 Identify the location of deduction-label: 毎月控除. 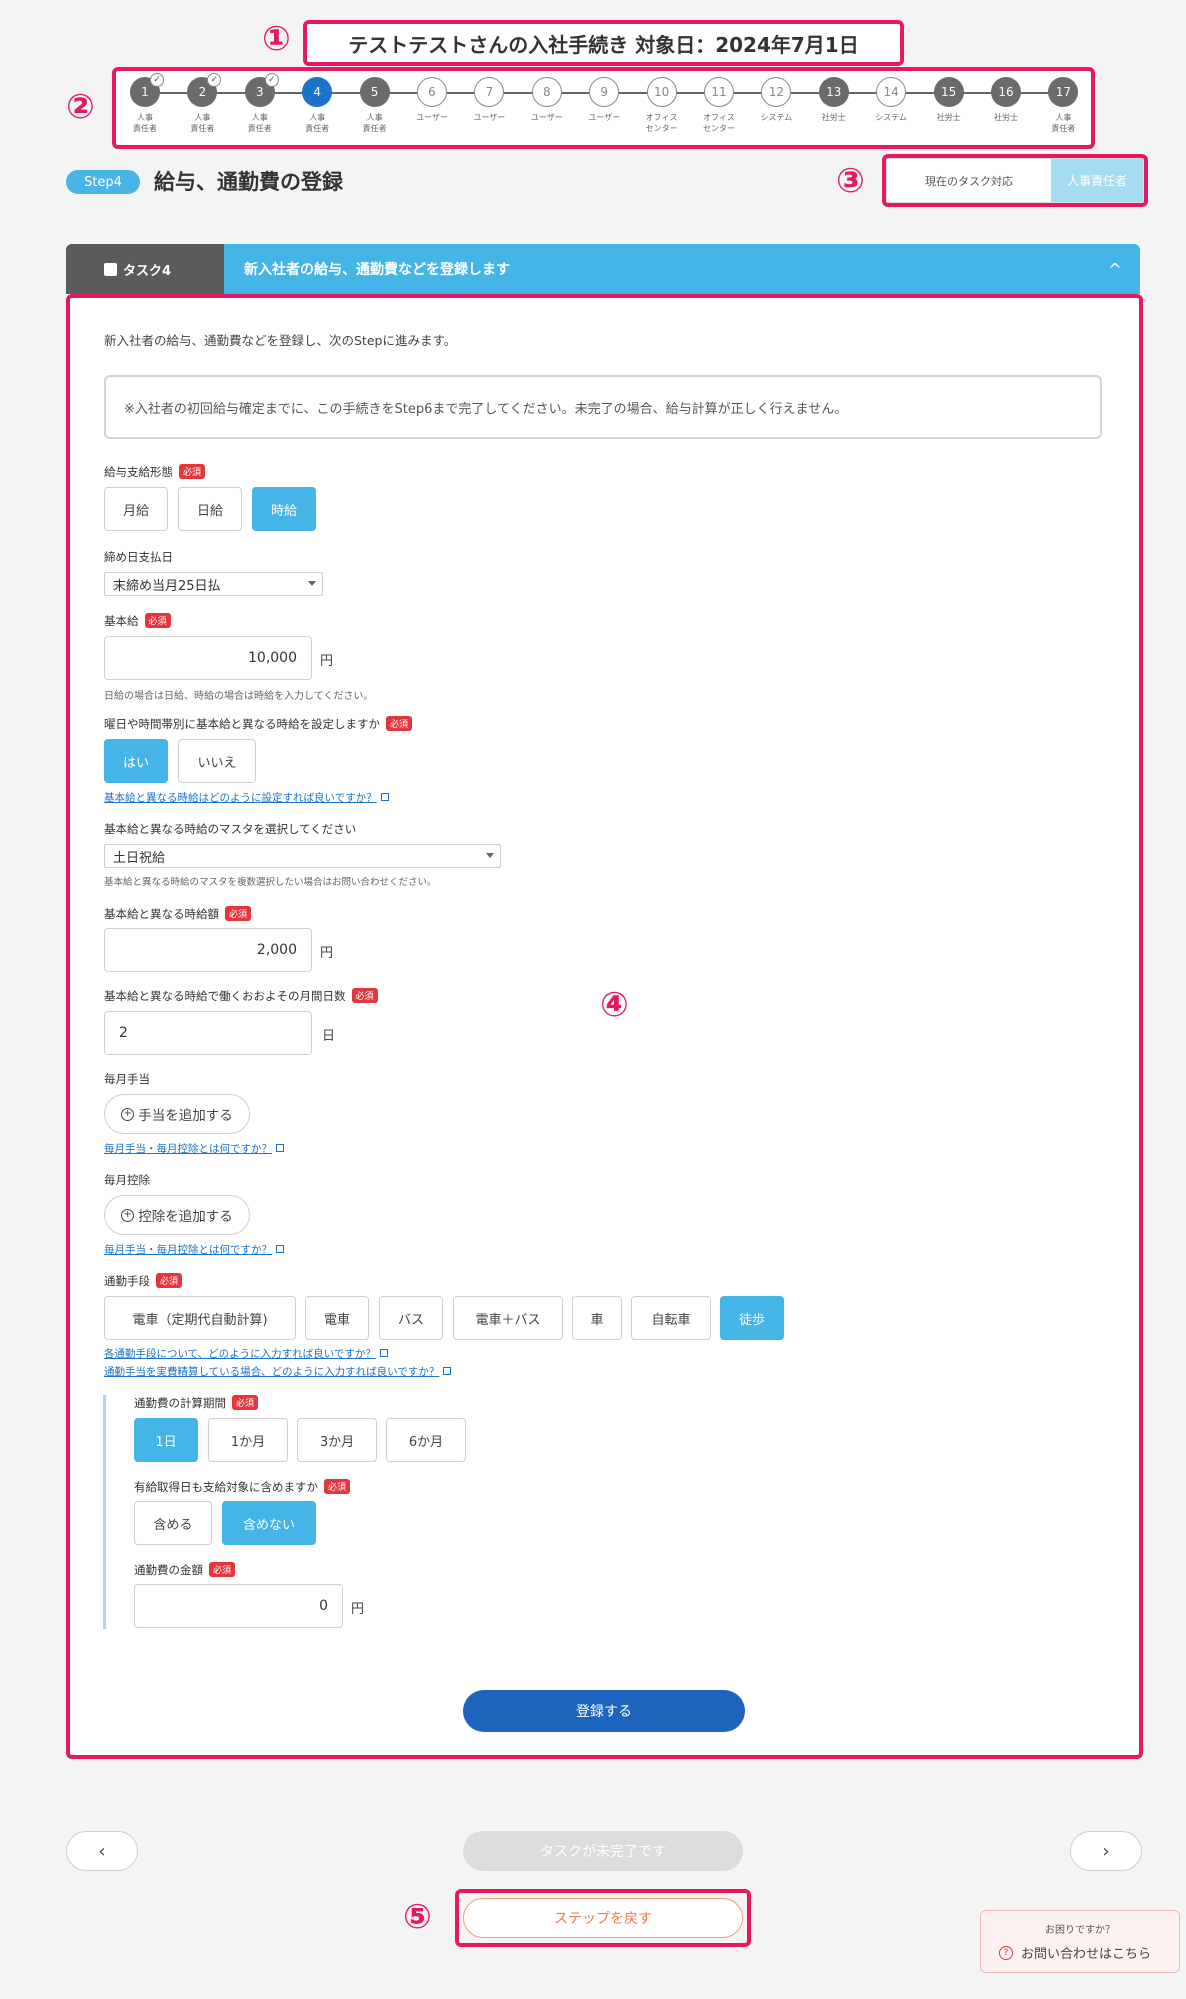
(127, 1180).